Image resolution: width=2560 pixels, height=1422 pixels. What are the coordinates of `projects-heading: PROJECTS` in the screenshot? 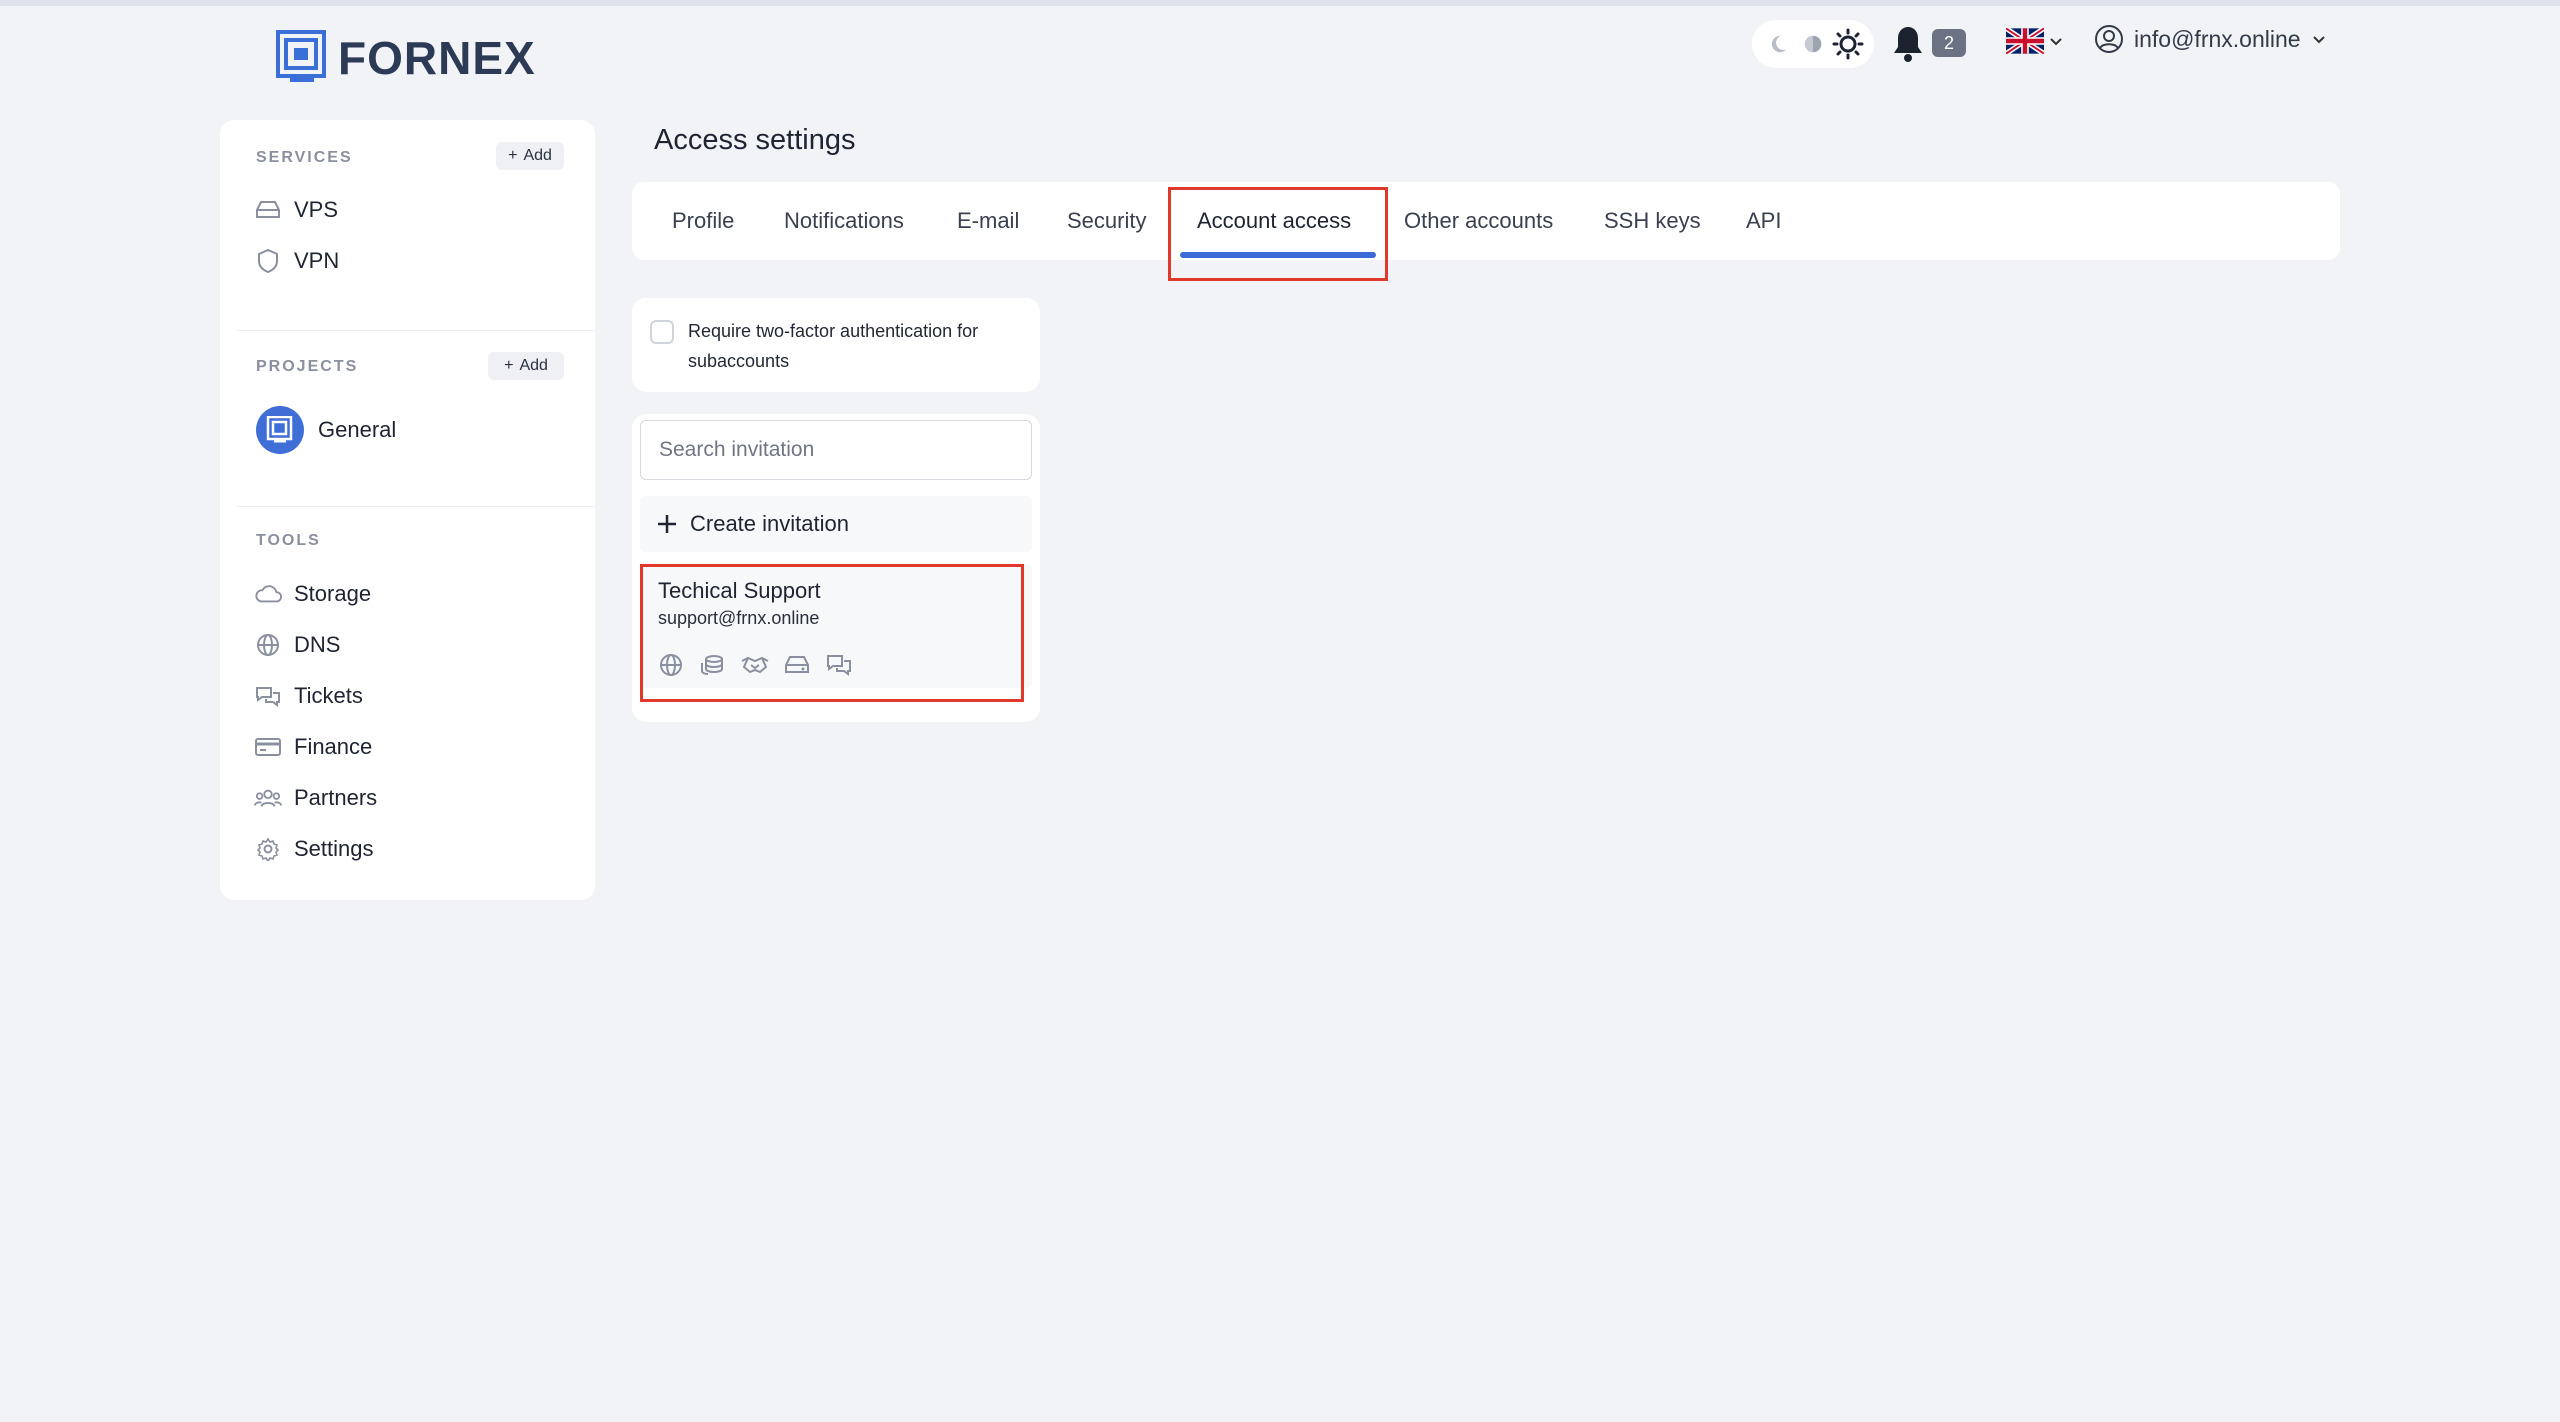 It's located at (307, 366).